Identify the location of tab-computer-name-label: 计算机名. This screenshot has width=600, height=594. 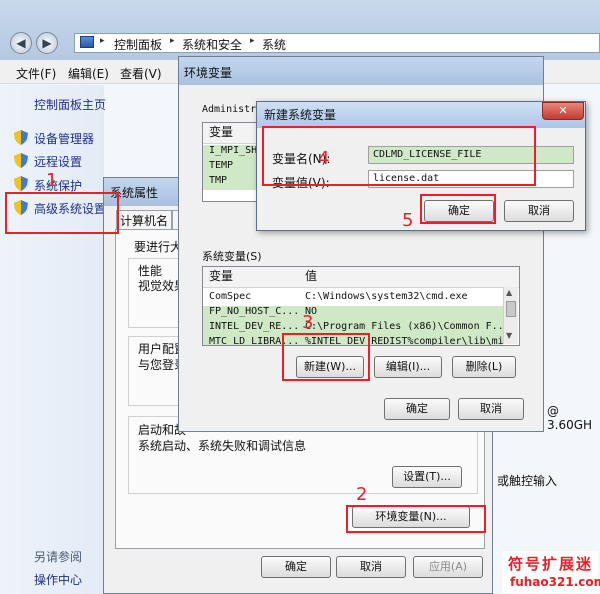
(143, 221).